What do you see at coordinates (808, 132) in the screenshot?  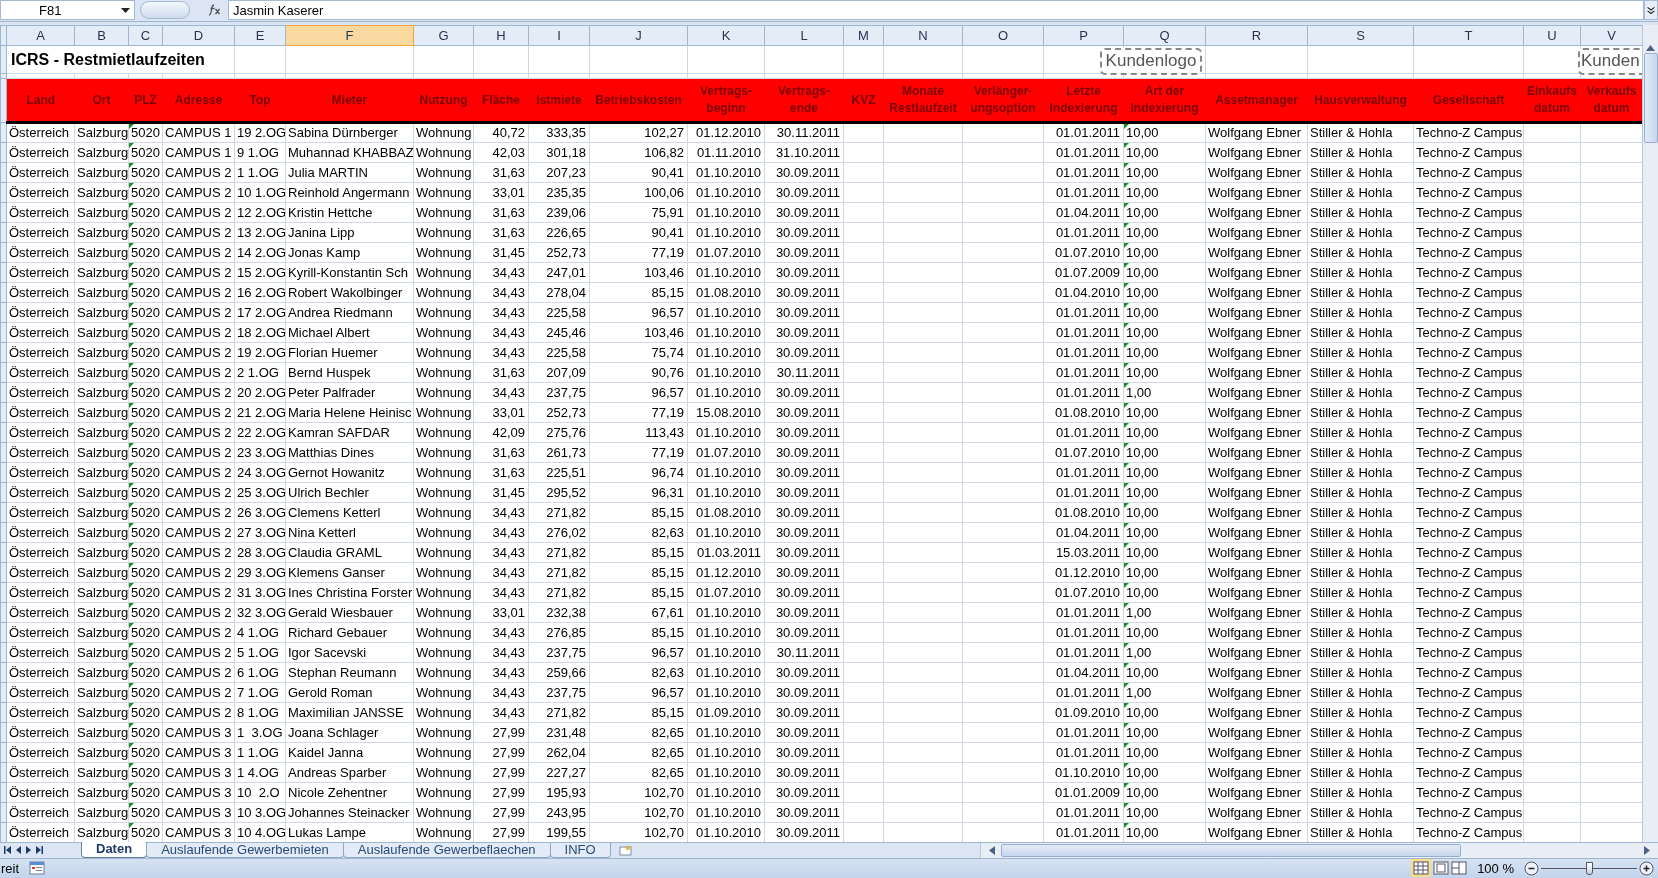 I see `table-cell: 30.11.2011` at bounding box center [808, 132].